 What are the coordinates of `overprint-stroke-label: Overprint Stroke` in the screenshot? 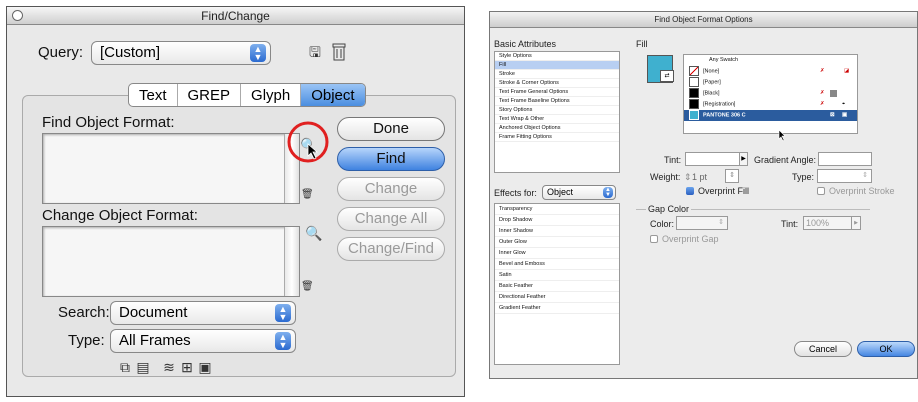 It's located at (862, 191).